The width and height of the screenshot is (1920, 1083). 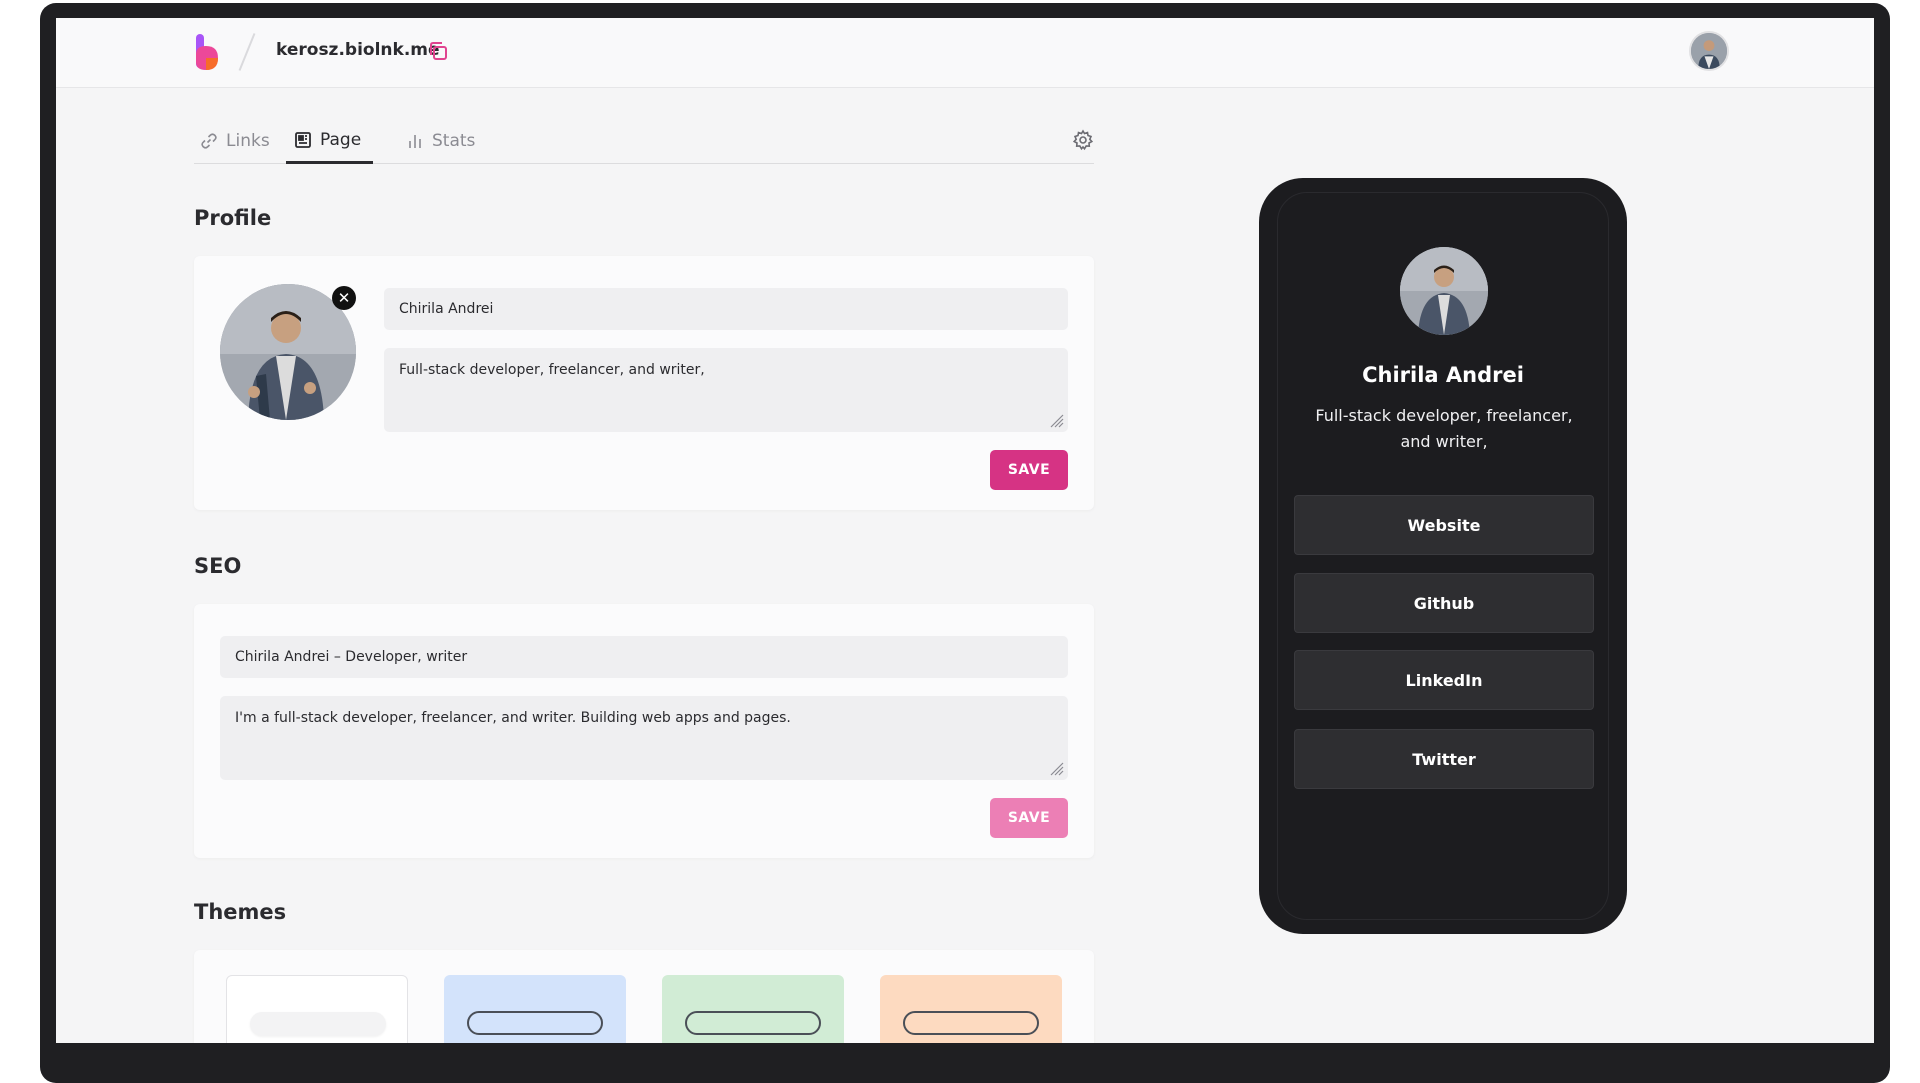 I want to click on site-url: kerosz.biolnk.me, so click(x=358, y=50).